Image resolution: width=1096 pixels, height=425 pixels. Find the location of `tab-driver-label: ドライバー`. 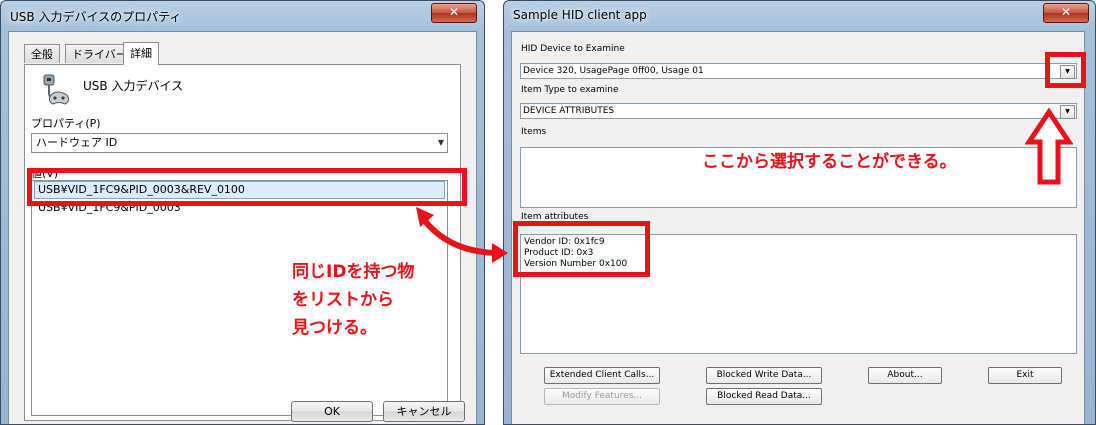

tab-driver-label: ドライバー is located at coordinates (99, 54).